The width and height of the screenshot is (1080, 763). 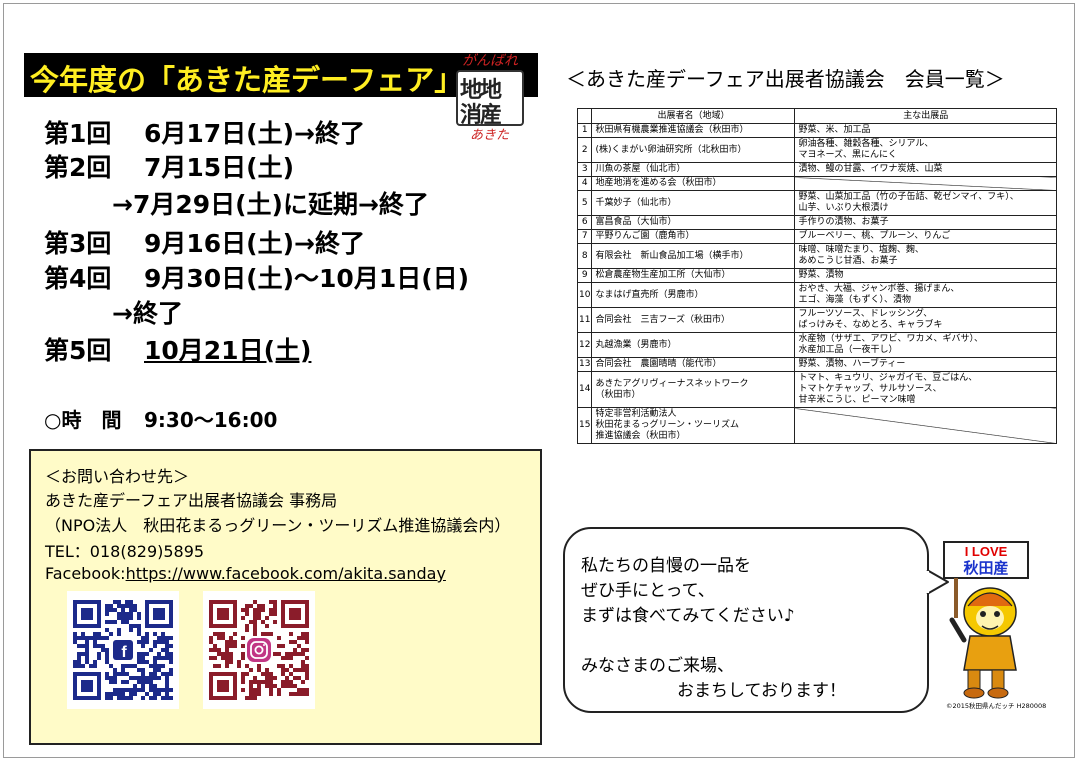 What do you see at coordinates (490, 135) in the screenshot?
I see `logo-bottom-text: あきた` at bounding box center [490, 135].